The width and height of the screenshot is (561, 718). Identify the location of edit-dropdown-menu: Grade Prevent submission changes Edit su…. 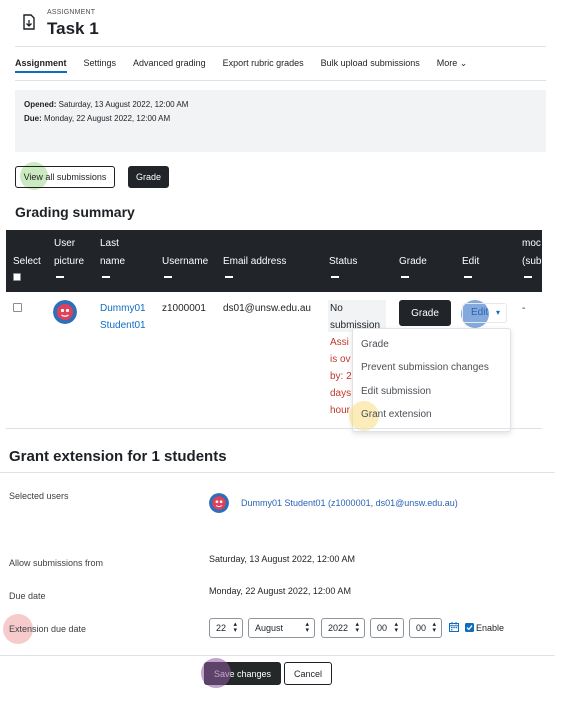
(430, 380).